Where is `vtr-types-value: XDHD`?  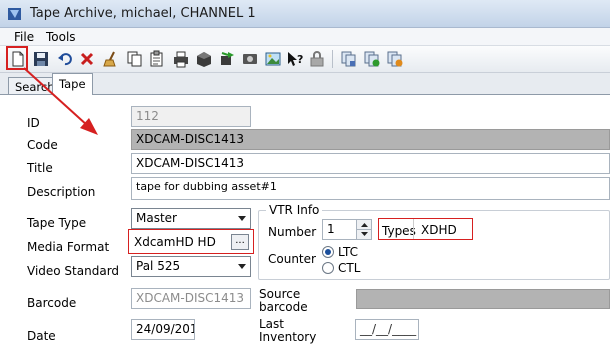
vtr-types-value: XDHD is located at coordinates (439, 230).